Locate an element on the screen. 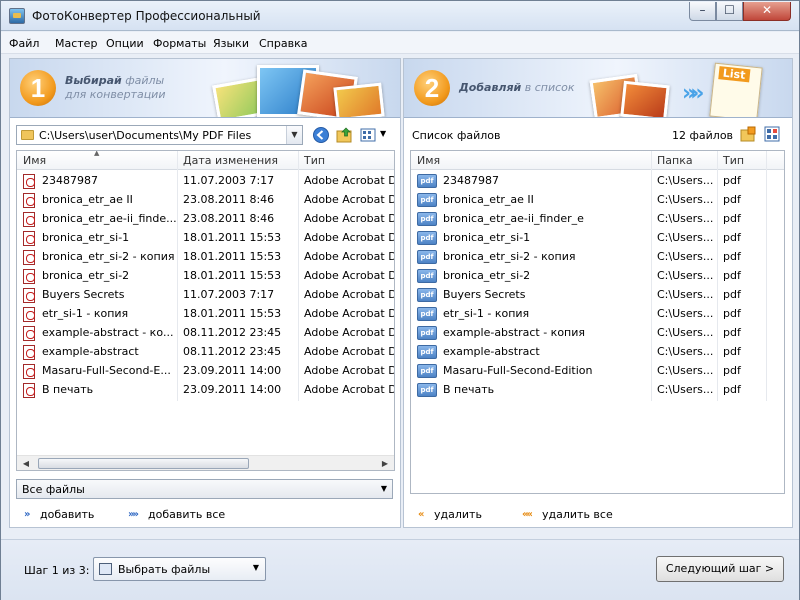 Image resolution: width=800 pixels, height=600 pixels. add-arrow-icon: » is located at coordinates (27, 514).